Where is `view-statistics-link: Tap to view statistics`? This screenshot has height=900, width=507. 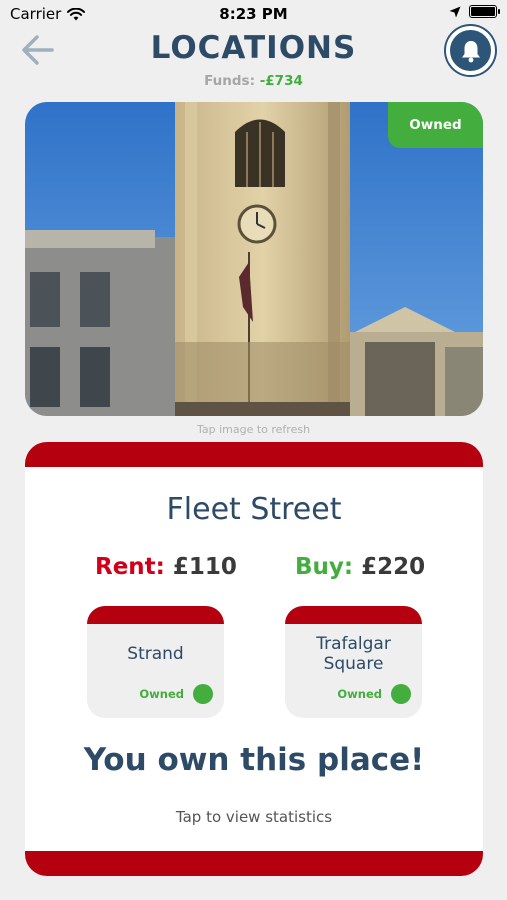 view-statistics-link: Tap to view statistics is located at coordinates (254, 817).